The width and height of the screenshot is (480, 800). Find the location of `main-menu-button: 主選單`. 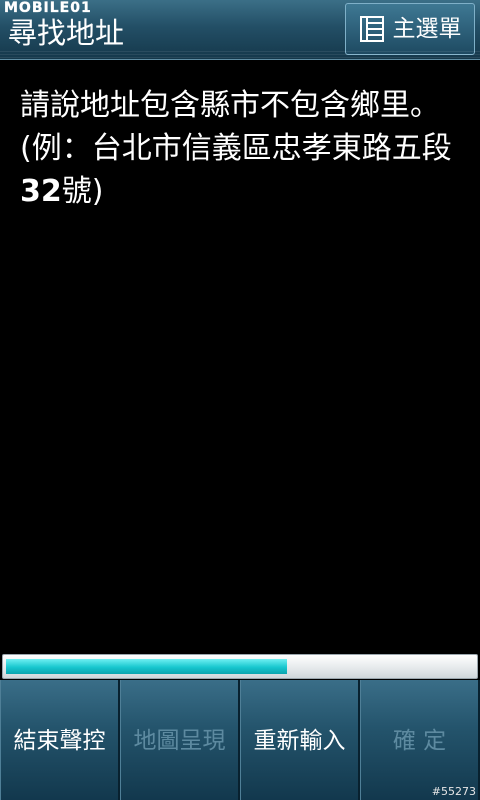

main-menu-button: 主選單 is located at coordinates (410, 29).